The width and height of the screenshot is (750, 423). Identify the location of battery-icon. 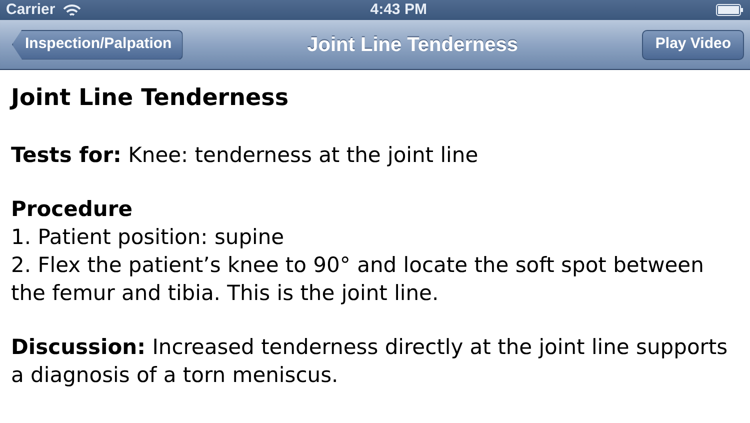
(730, 10).